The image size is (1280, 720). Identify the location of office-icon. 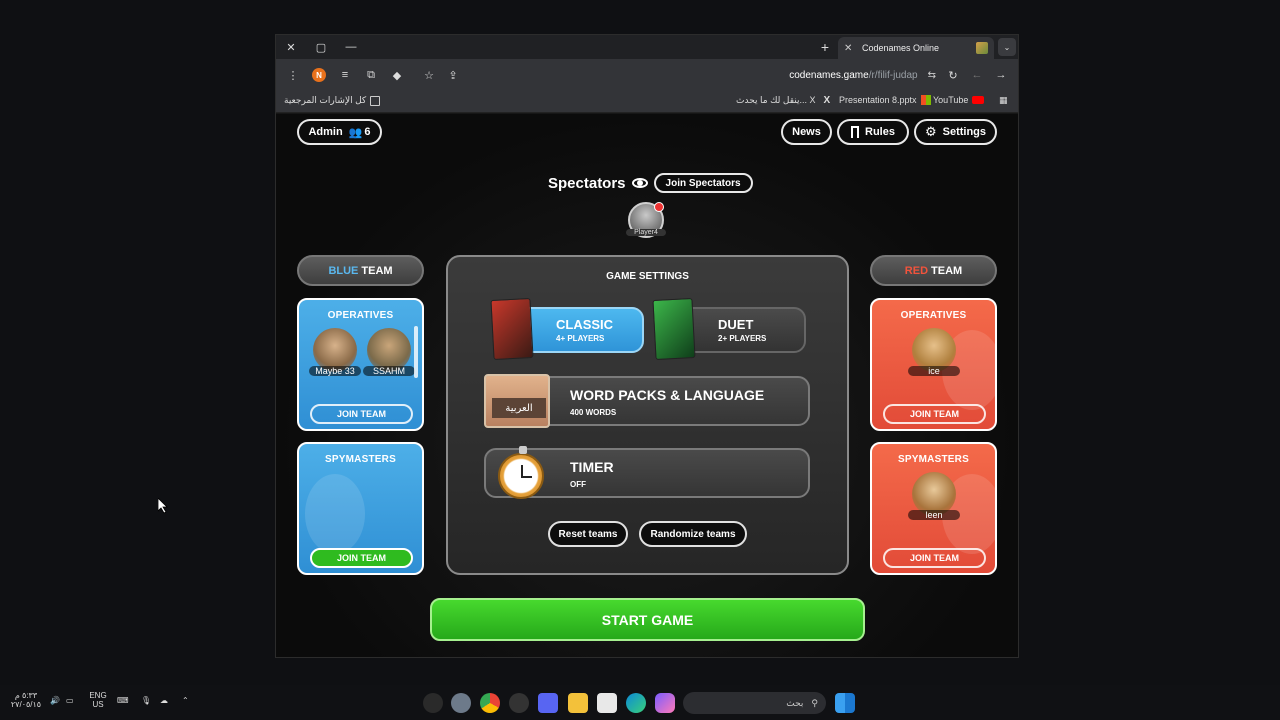
(925, 100).